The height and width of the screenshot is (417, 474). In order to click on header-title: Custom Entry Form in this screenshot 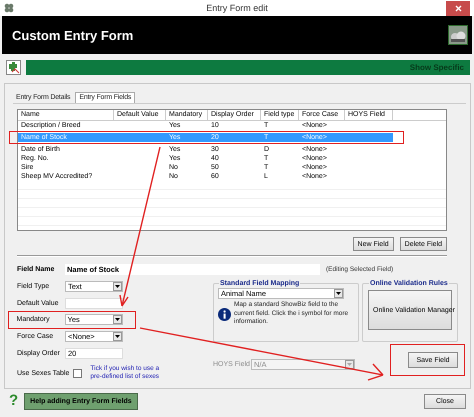, I will do `click(73, 35)`.